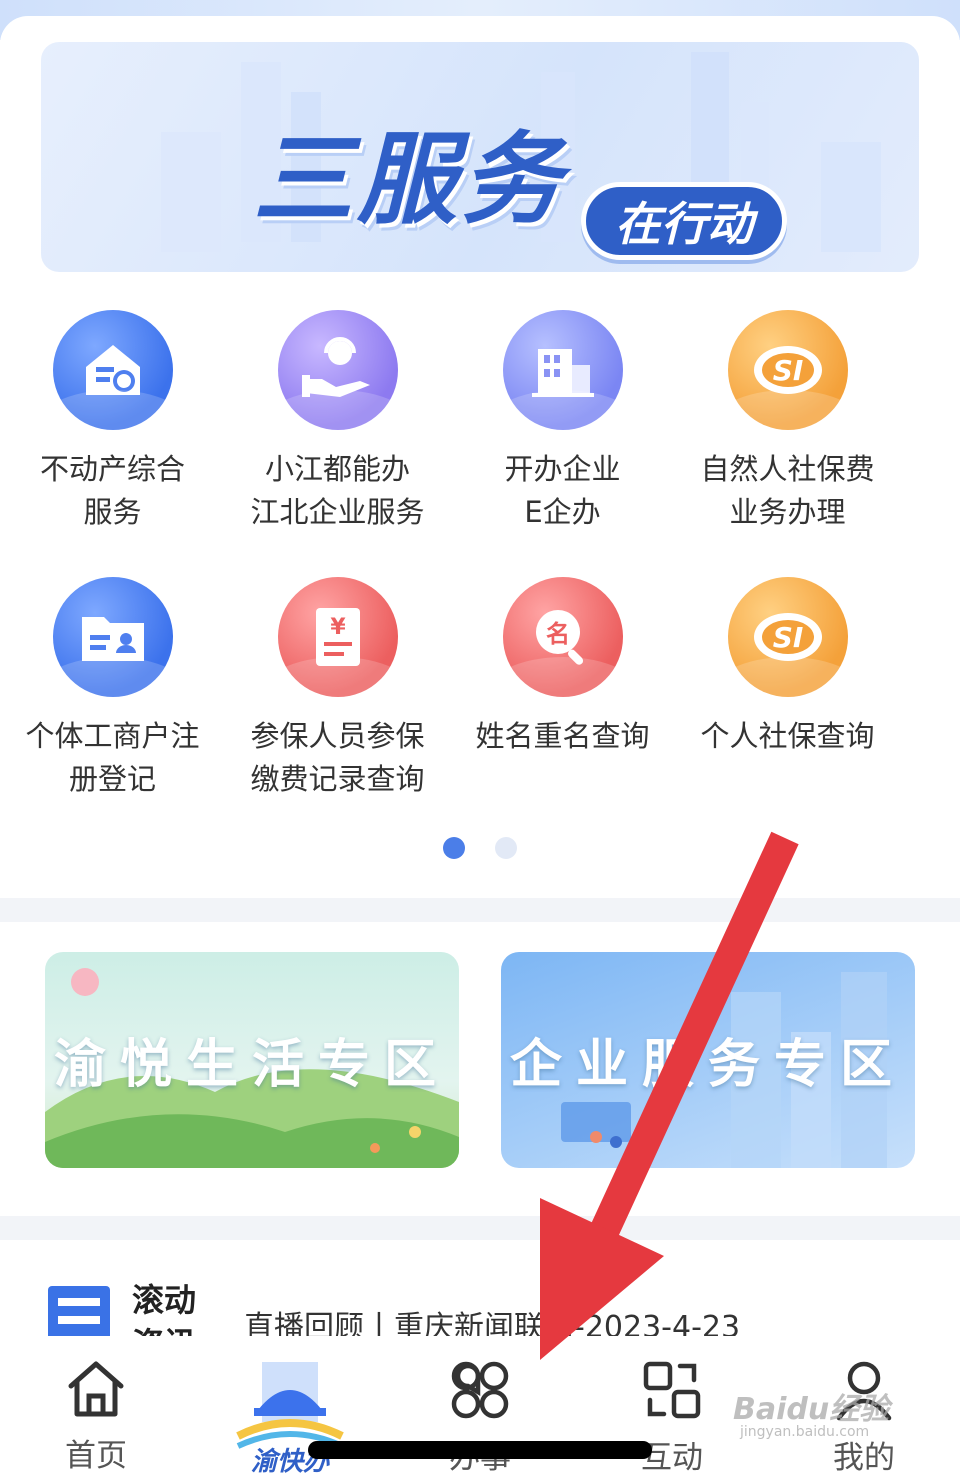  I want to click on id-card-folder-icon, so click(112, 637).